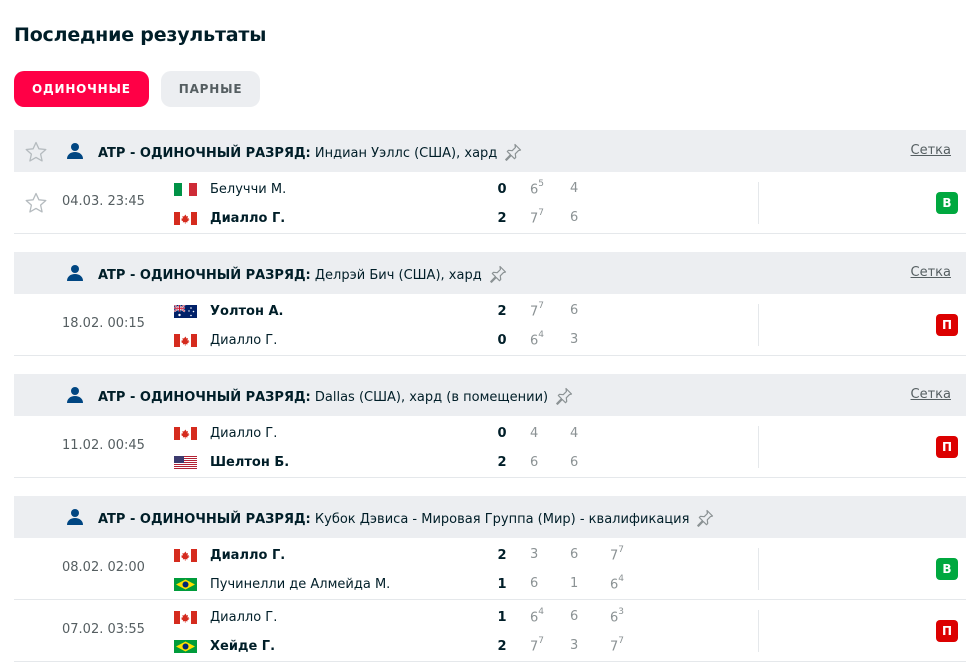  I want to click on tournament-title: Делрэй Бич (США), хард, so click(398, 275).